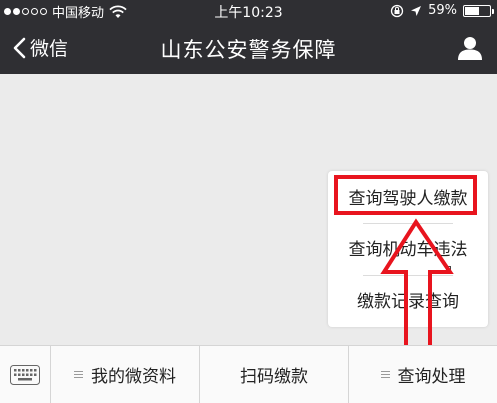  What do you see at coordinates (470, 48) in the screenshot?
I see `user-icon` at bounding box center [470, 48].